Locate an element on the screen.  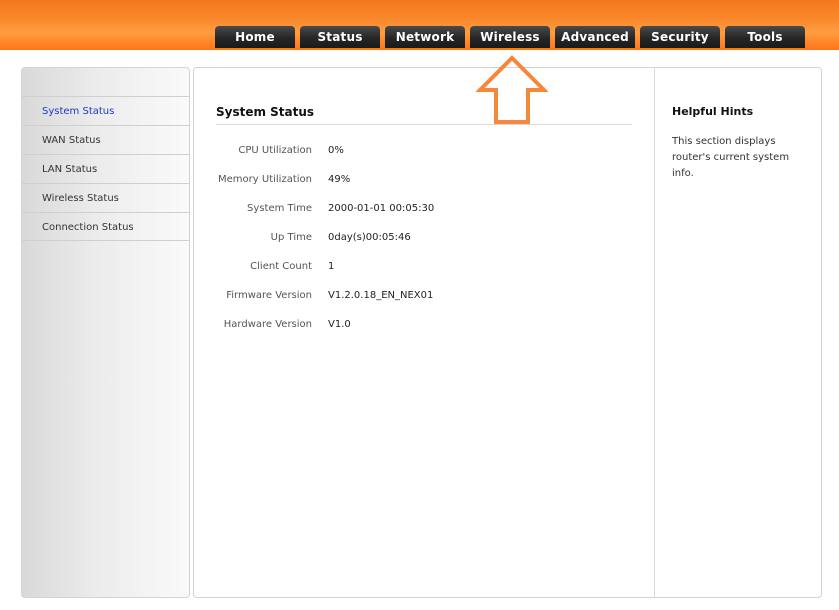
status-row-up-time: Up Time 0day(s)00:05:46 is located at coordinates (424, 237).